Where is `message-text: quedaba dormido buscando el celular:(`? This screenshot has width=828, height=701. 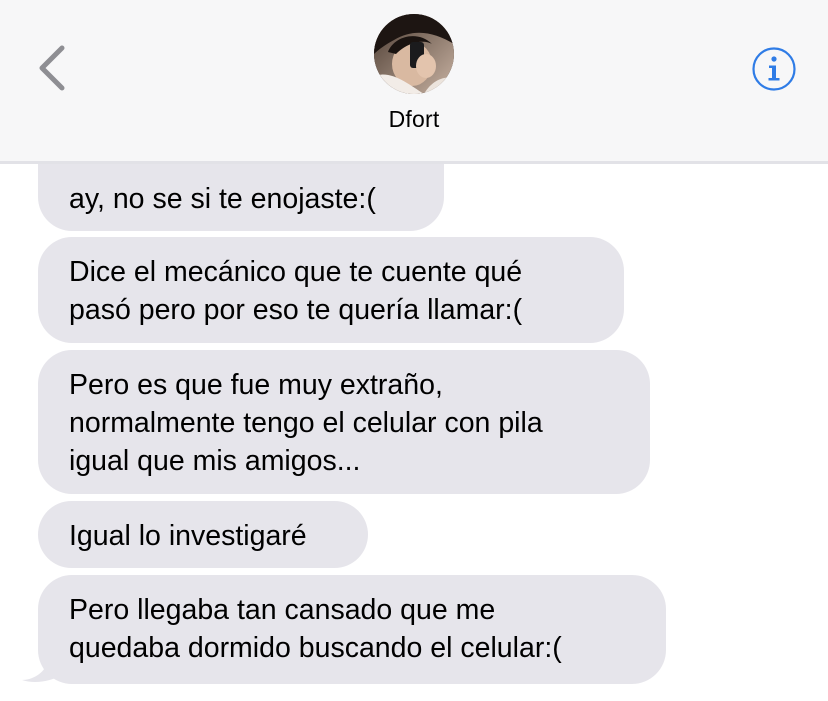
message-text: quedaba dormido buscando el celular:( is located at coordinates (315, 648).